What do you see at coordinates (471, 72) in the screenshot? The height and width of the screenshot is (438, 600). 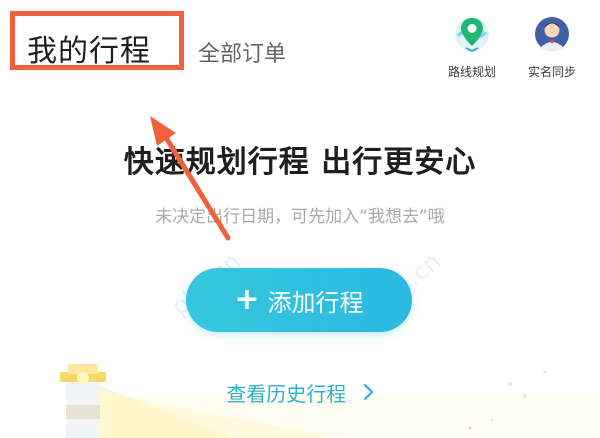 I see `route-planning-label: 路线规划` at bounding box center [471, 72].